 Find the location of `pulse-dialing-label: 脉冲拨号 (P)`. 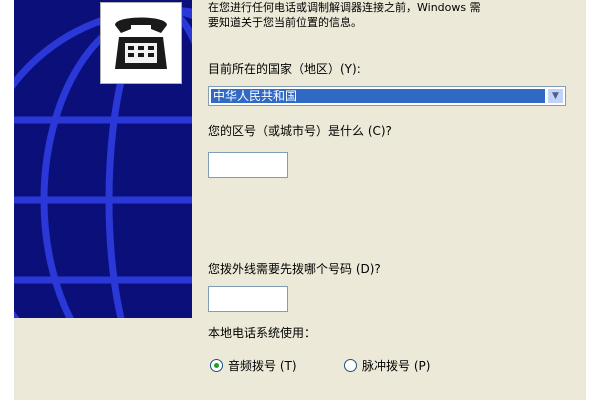

pulse-dialing-label: 脉冲拨号 (P) is located at coordinates (396, 365).